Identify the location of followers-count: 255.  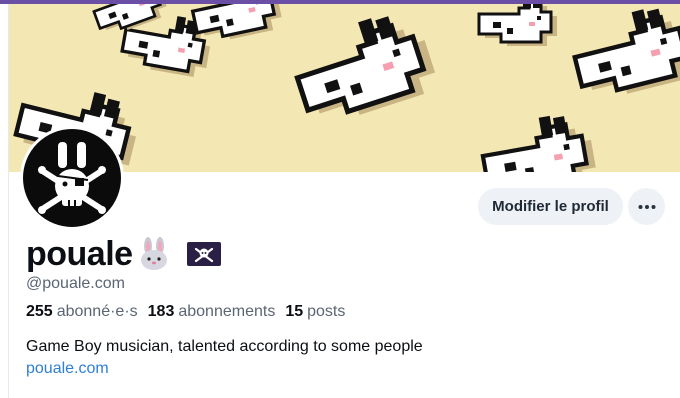
(39, 311).